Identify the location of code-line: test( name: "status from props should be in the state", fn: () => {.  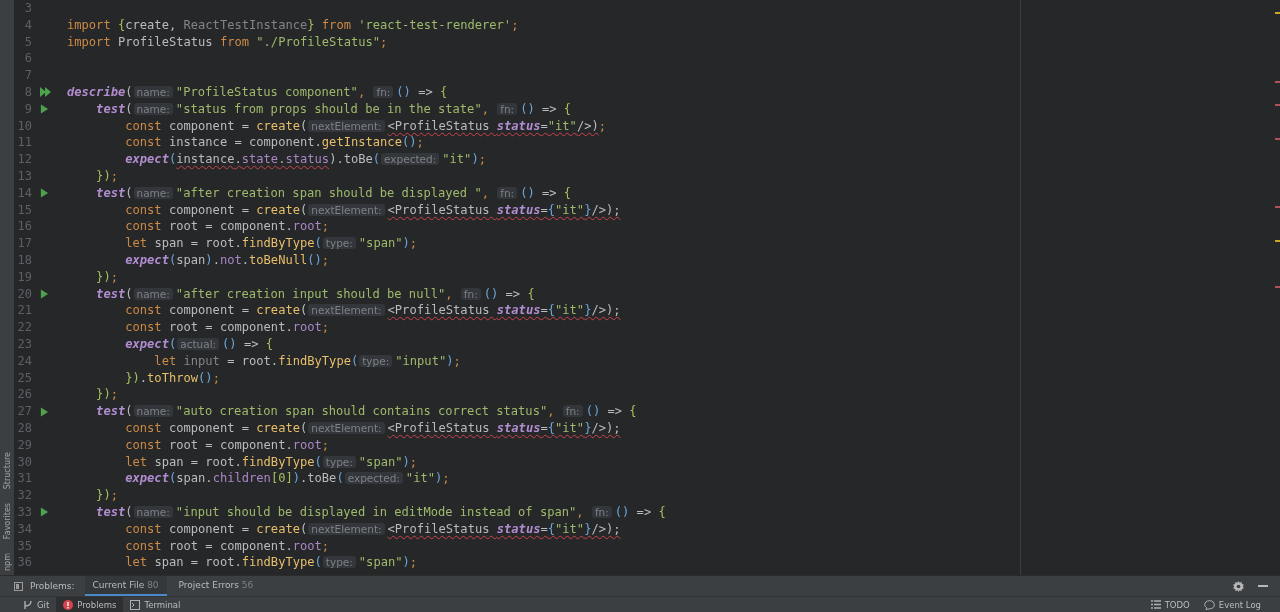
(333, 109).